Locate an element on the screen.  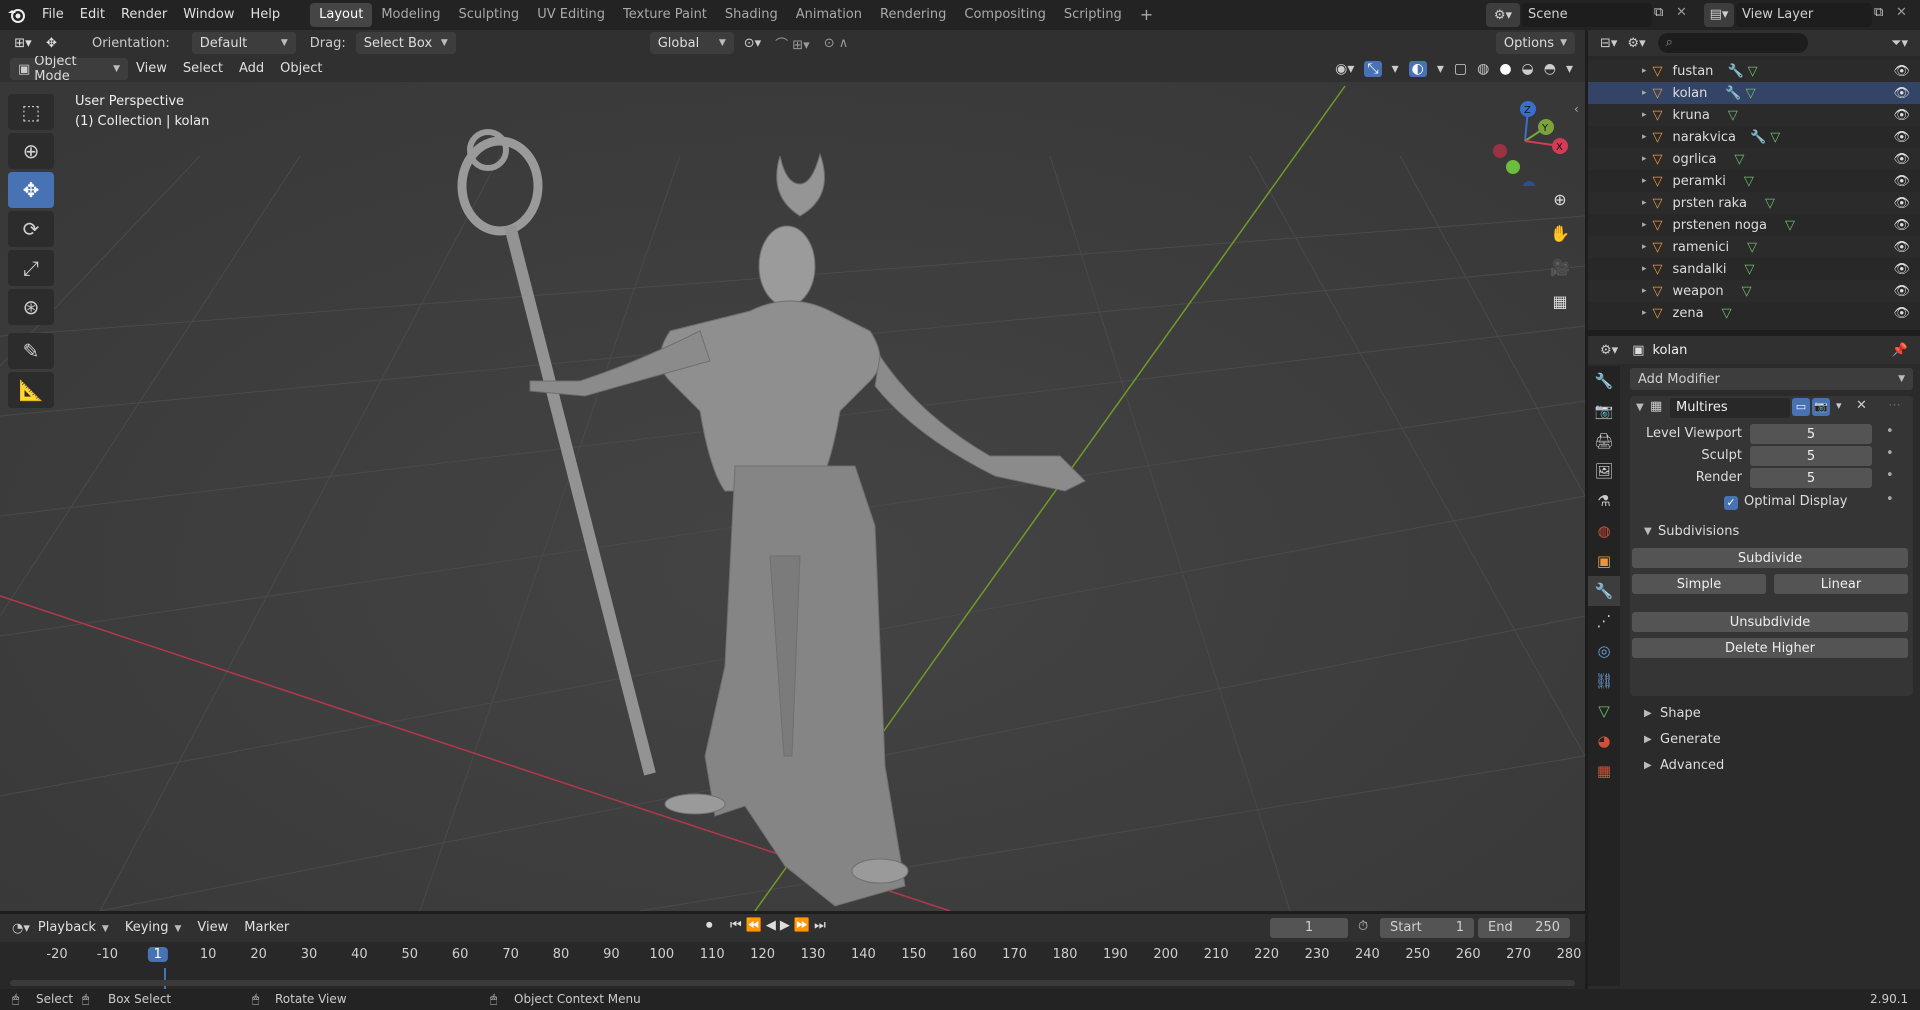
filter-icon: ⏷▾ is located at coordinates (1899, 43).